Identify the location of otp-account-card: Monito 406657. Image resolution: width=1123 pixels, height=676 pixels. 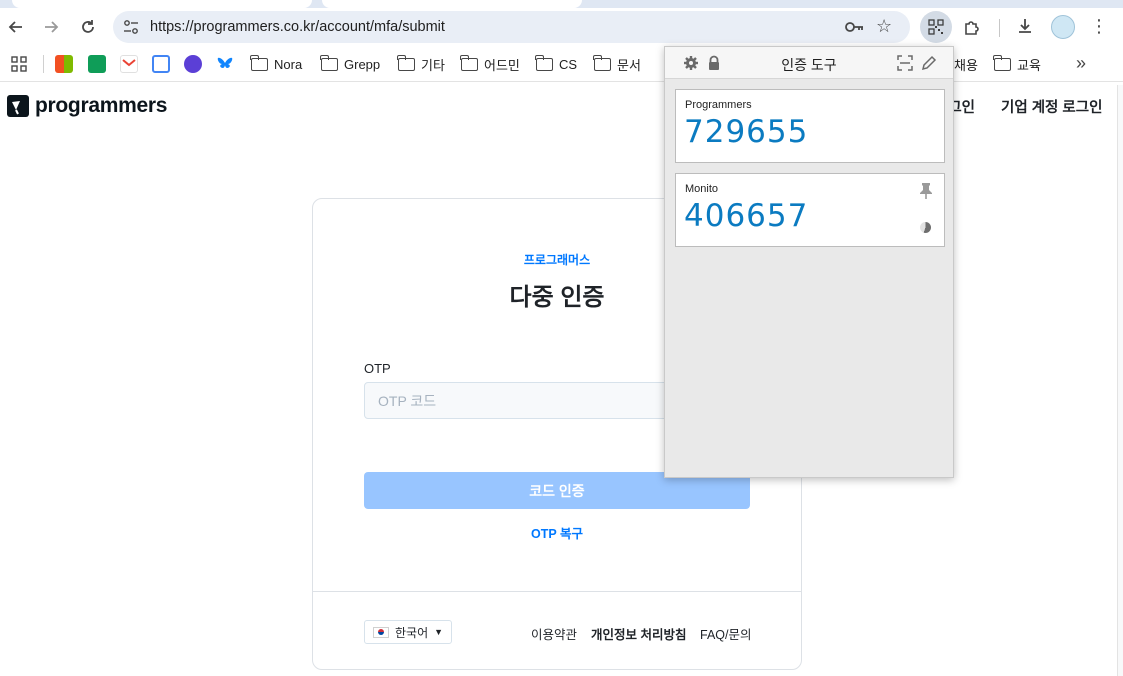
(810, 210).